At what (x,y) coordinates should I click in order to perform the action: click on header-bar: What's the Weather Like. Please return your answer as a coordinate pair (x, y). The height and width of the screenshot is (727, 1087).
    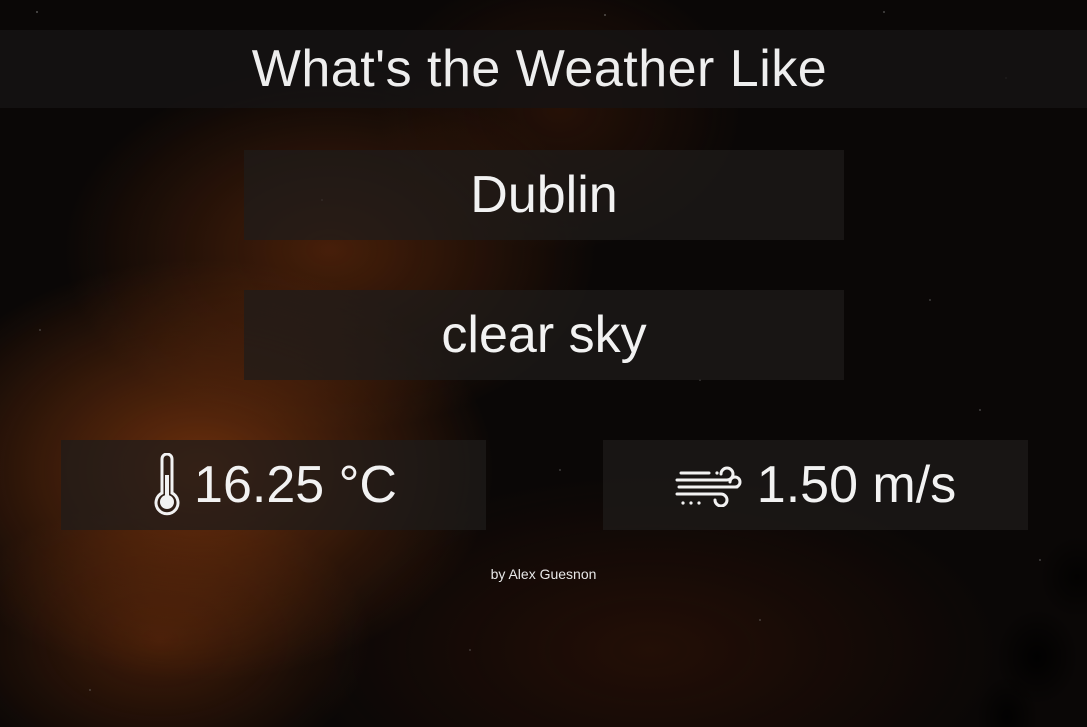
    Looking at the image, I should click on (543, 69).